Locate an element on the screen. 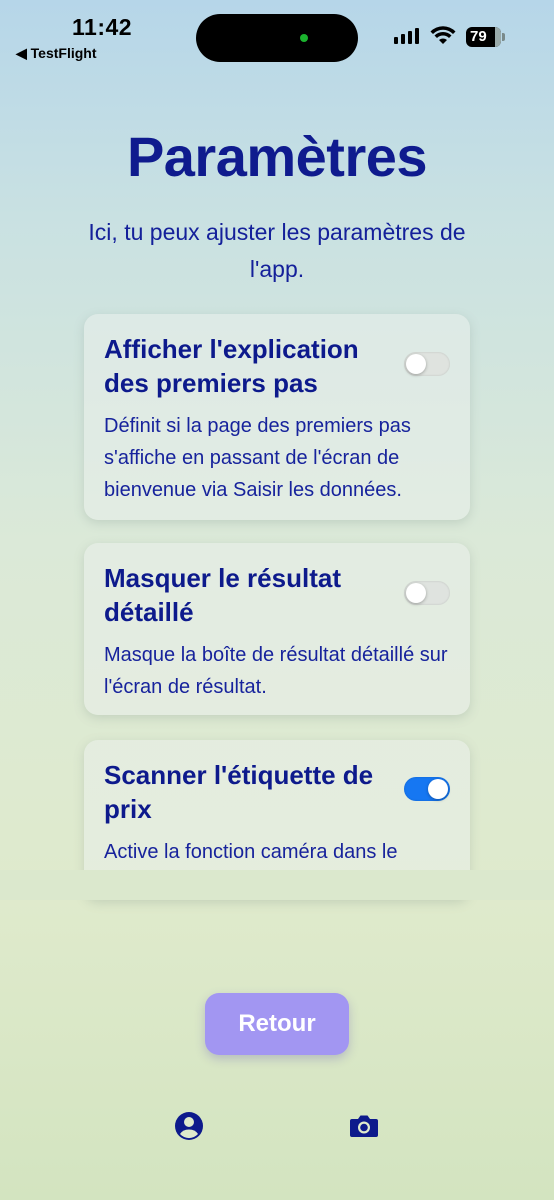  wifi-icon is located at coordinates (443, 35).